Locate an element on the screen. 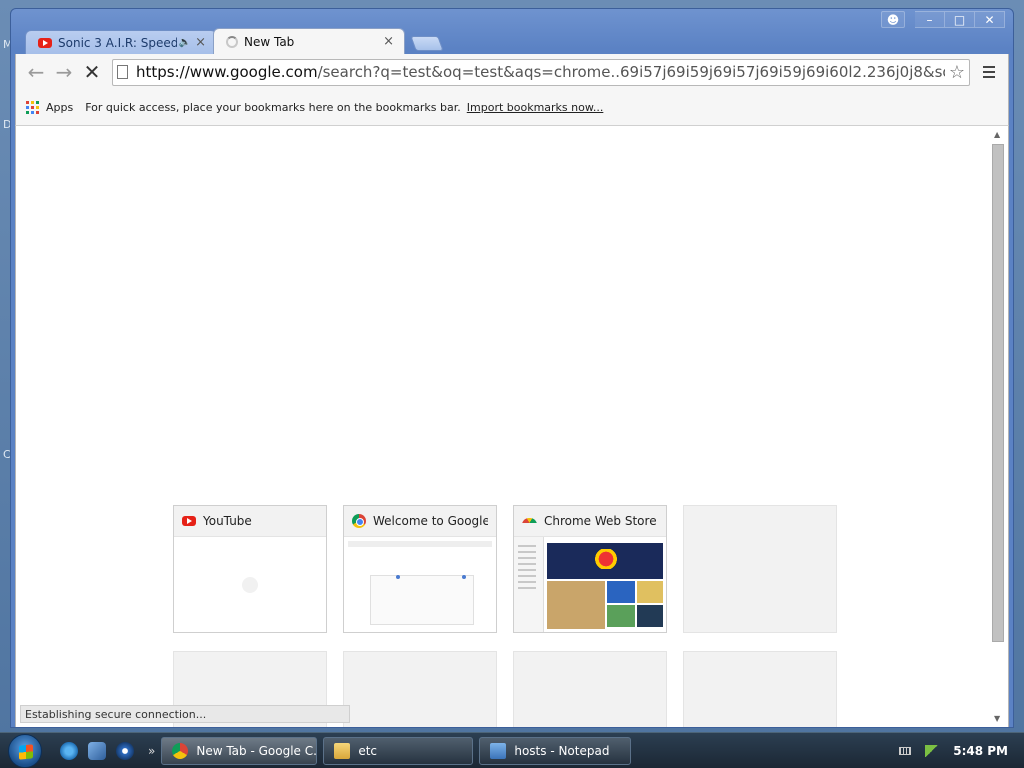 This screenshot has width=1024, height=768. folder-icon is located at coordinates (342, 750).